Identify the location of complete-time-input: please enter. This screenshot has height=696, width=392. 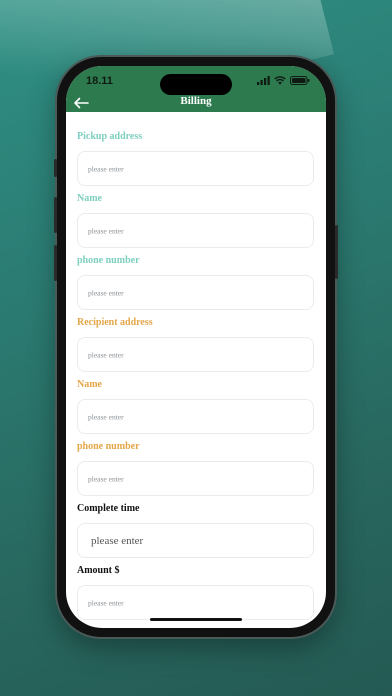
(195, 540).